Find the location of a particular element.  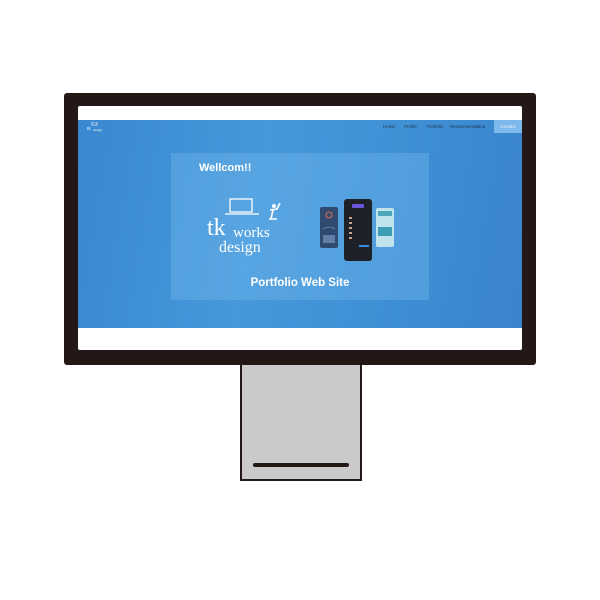

nav-recommendation: Recommendation is located at coordinates (467, 126).